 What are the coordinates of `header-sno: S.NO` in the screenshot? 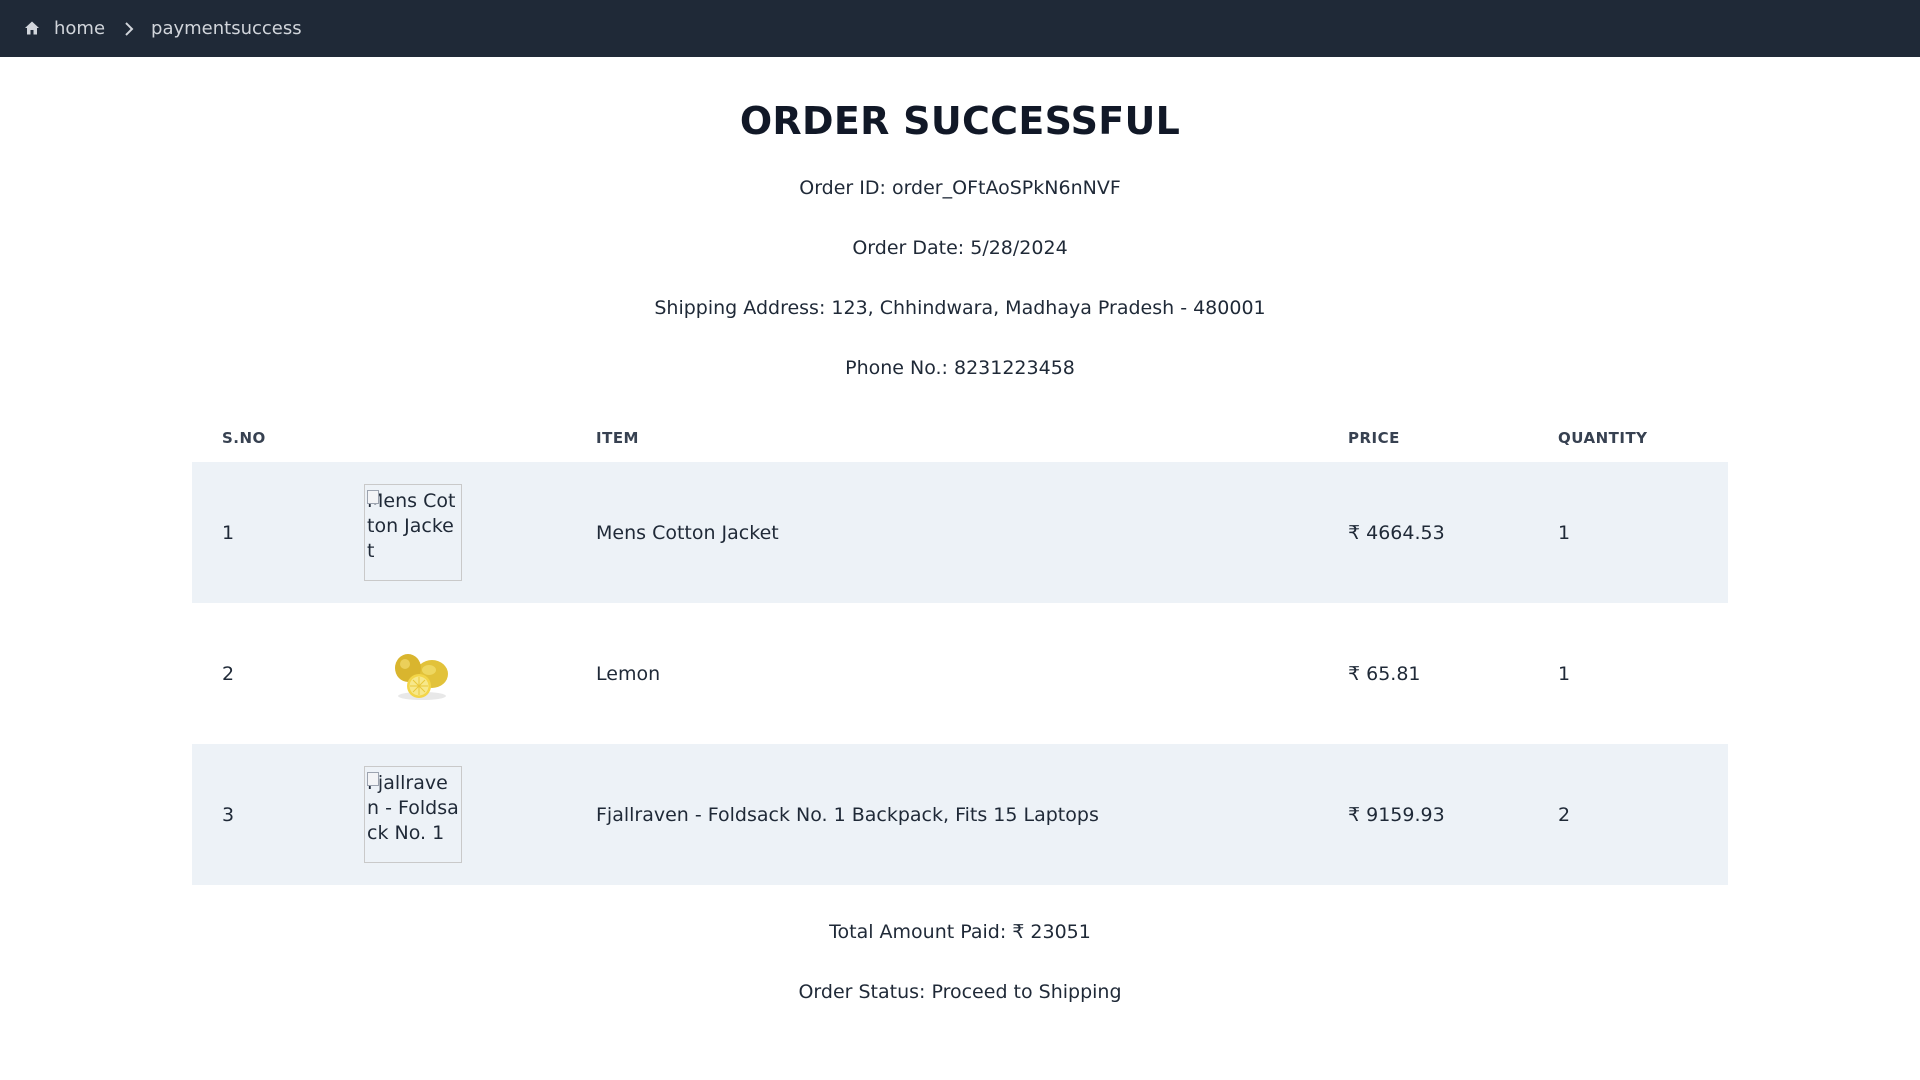 It's located at (244, 438).